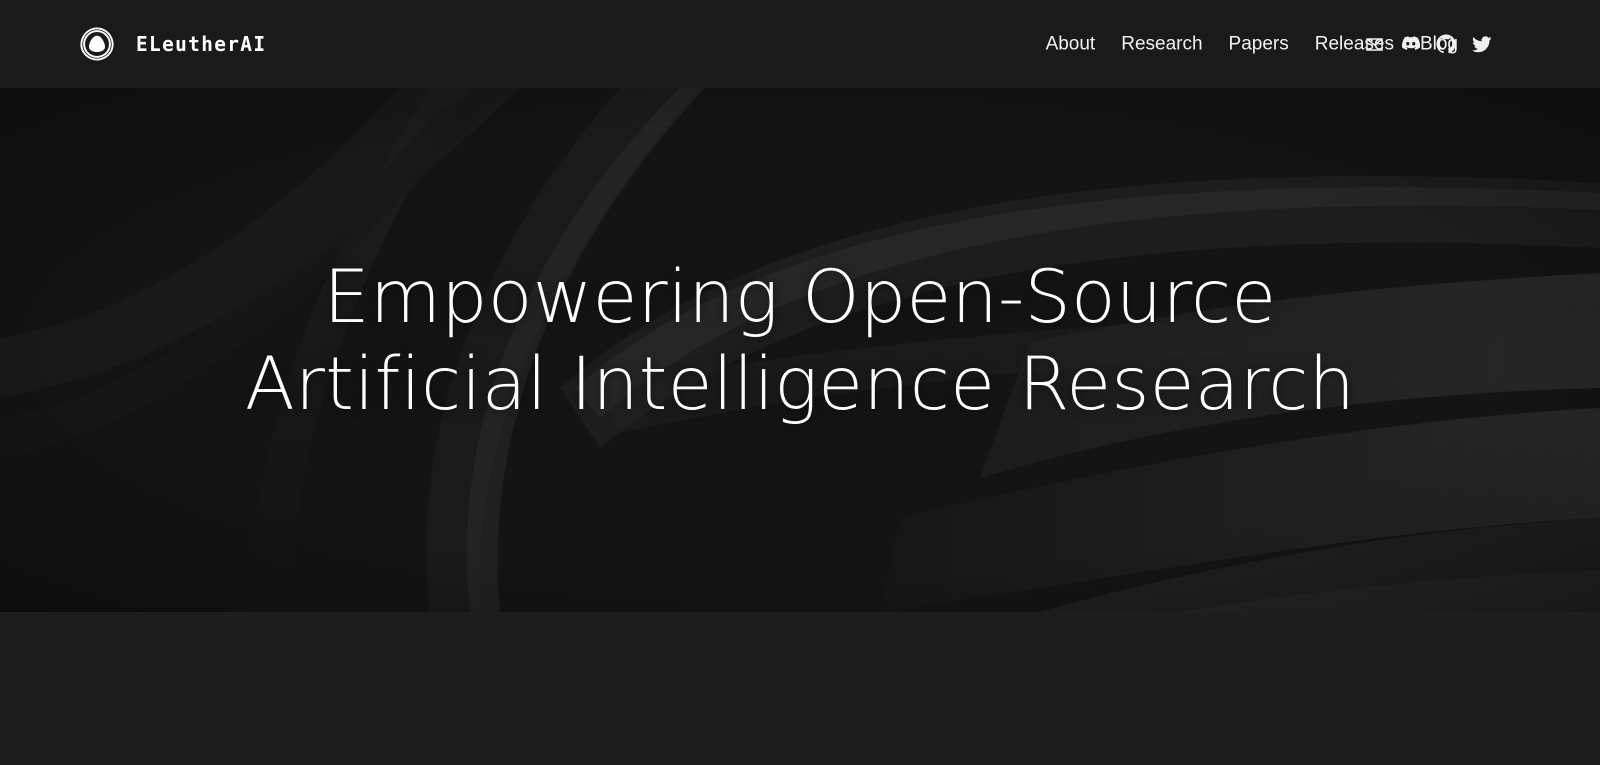 This screenshot has height=765, width=1600. I want to click on brand-wordmark: ELeutherAI, so click(201, 44).